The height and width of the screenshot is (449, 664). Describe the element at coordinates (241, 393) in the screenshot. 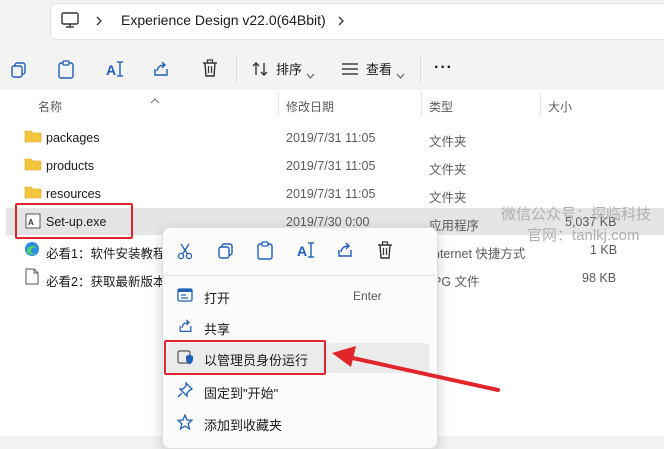

I see `menu-item-label: 固定到"开始"` at that location.